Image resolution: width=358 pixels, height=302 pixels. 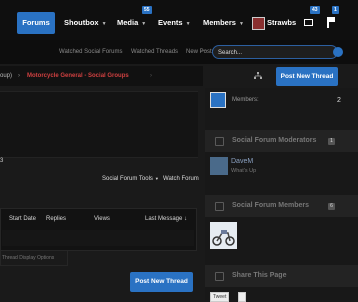 I want to click on post-new-thread-button: Post New Thread, so click(x=307, y=76).